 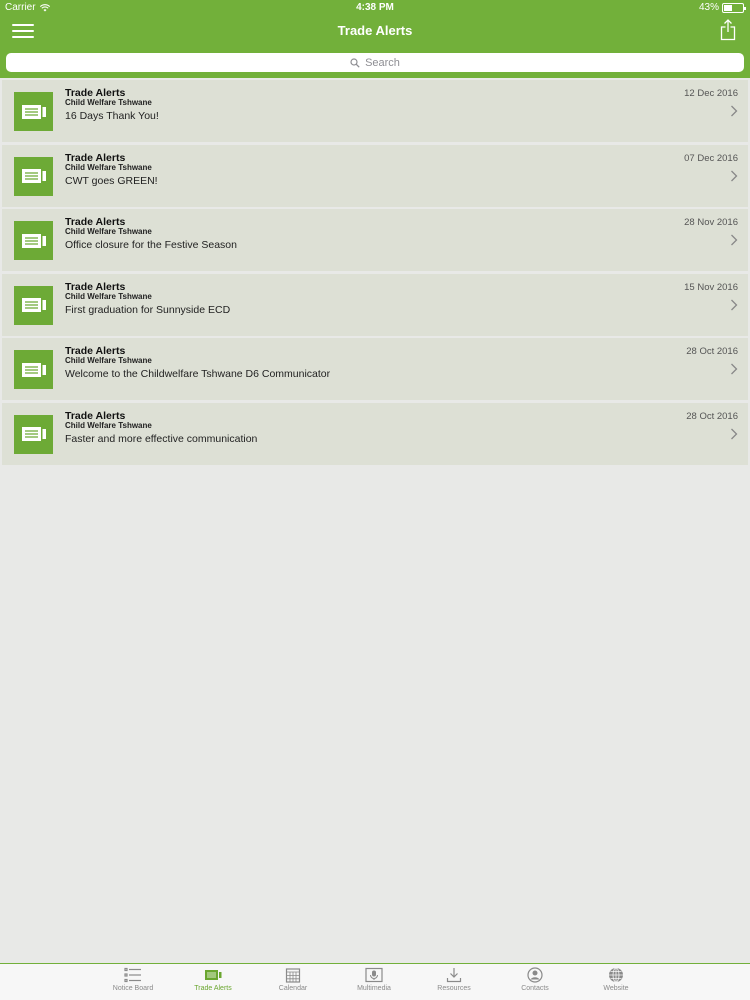 I want to click on tab-website: Website, so click(x=616, y=979).